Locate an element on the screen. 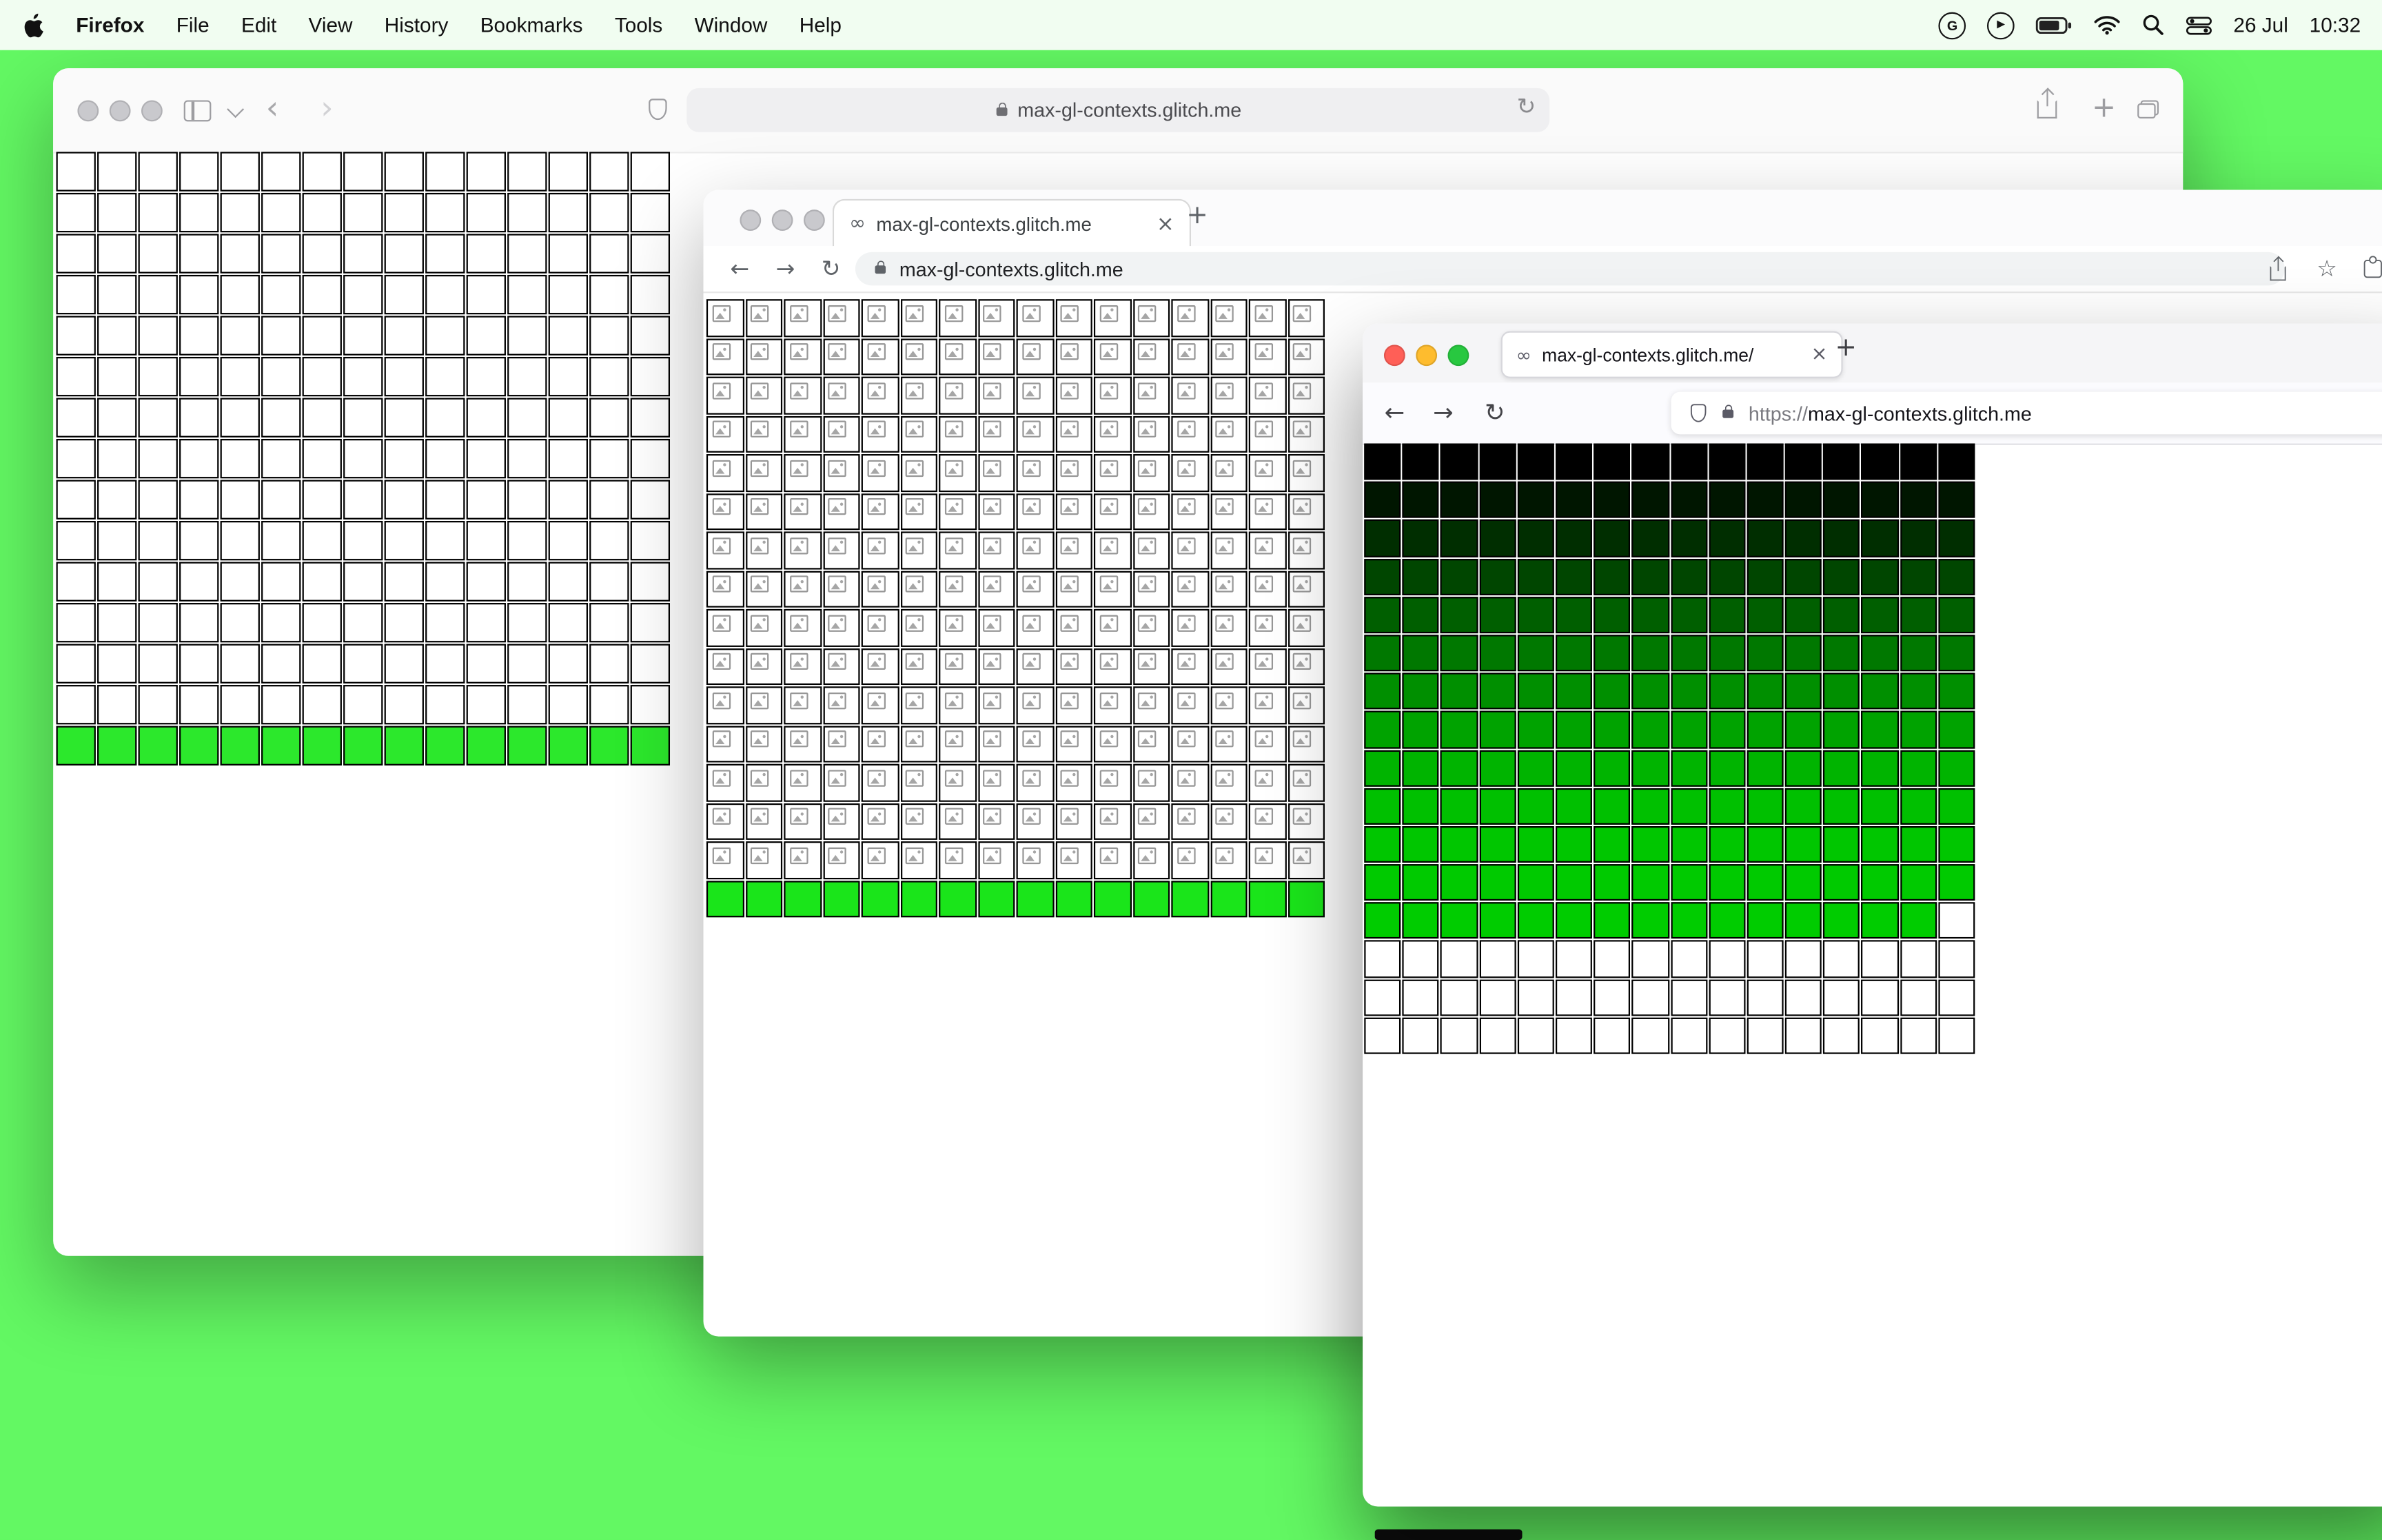  tracking-protection-shield-icon is located at coordinates (1698, 413).